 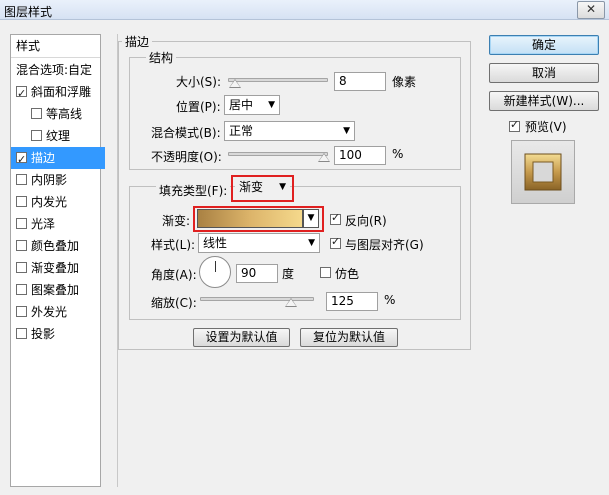 What do you see at coordinates (278, 80) in the screenshot?
I see `size-slider-track` at bounding box center [278, 80].